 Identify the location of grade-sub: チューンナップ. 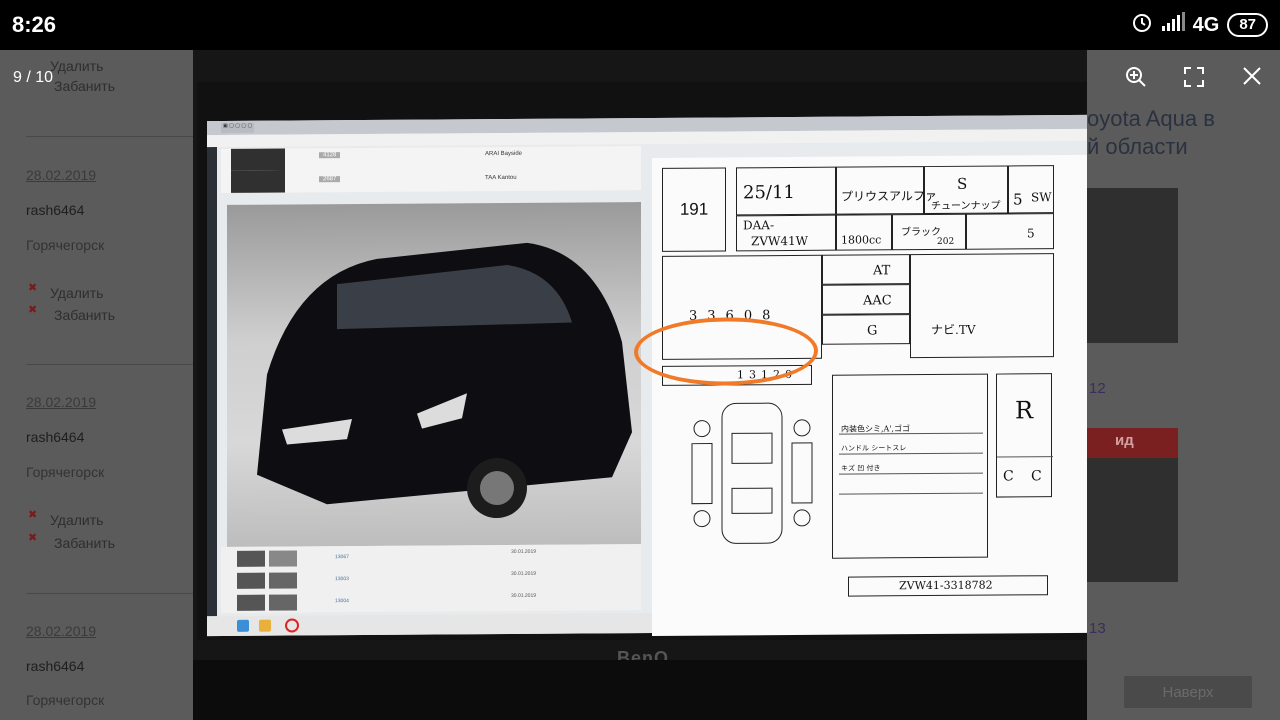
(966, 206).